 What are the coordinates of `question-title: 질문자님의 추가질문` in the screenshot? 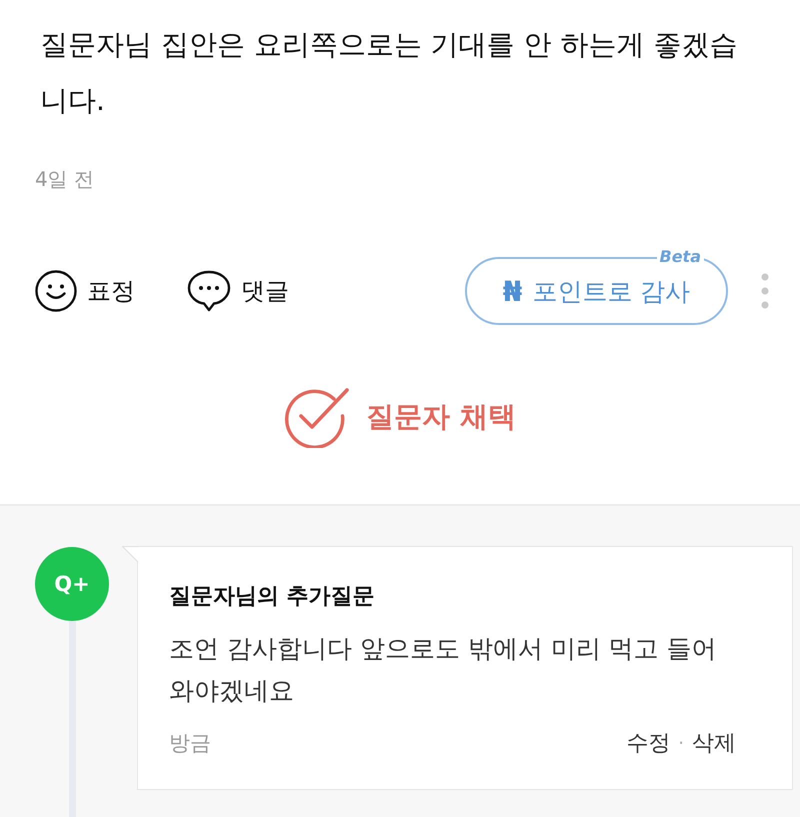 It's located at (272, 597).